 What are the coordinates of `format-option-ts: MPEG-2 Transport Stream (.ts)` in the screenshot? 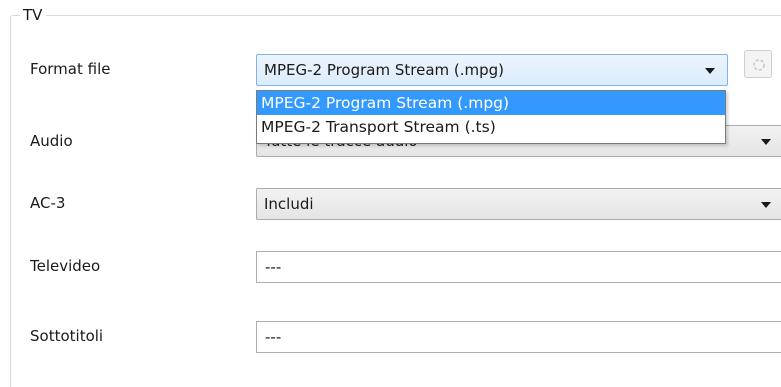 It's located at (491, 127).